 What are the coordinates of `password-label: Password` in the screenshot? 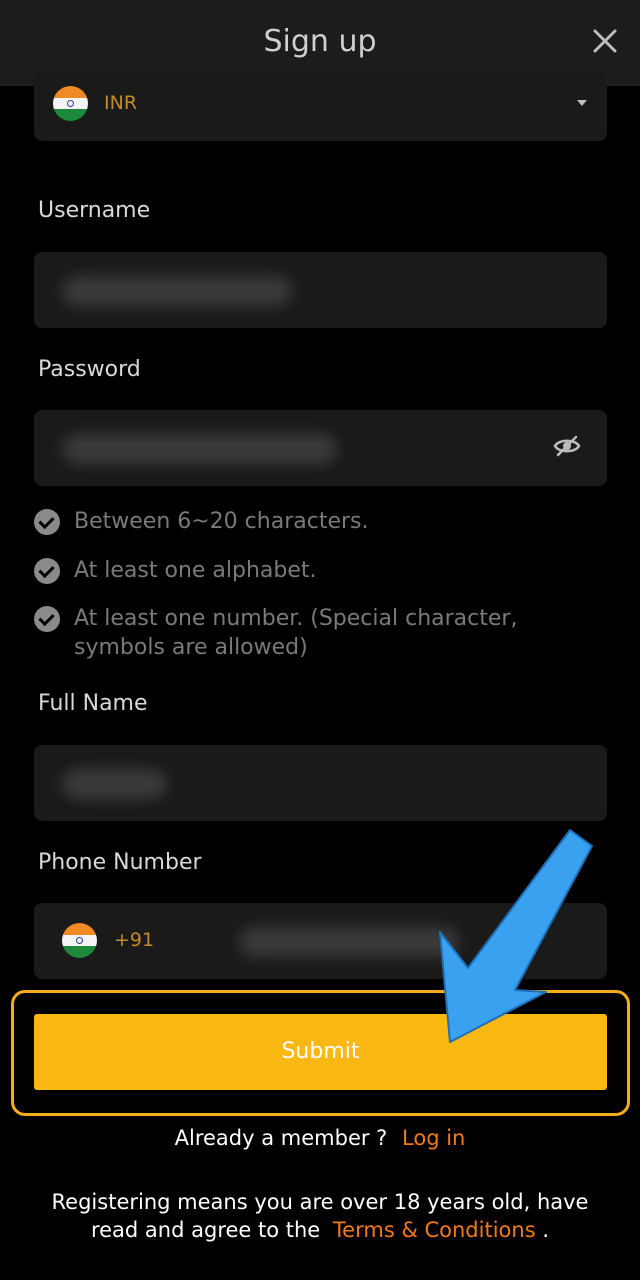 It's located at (89, 369).